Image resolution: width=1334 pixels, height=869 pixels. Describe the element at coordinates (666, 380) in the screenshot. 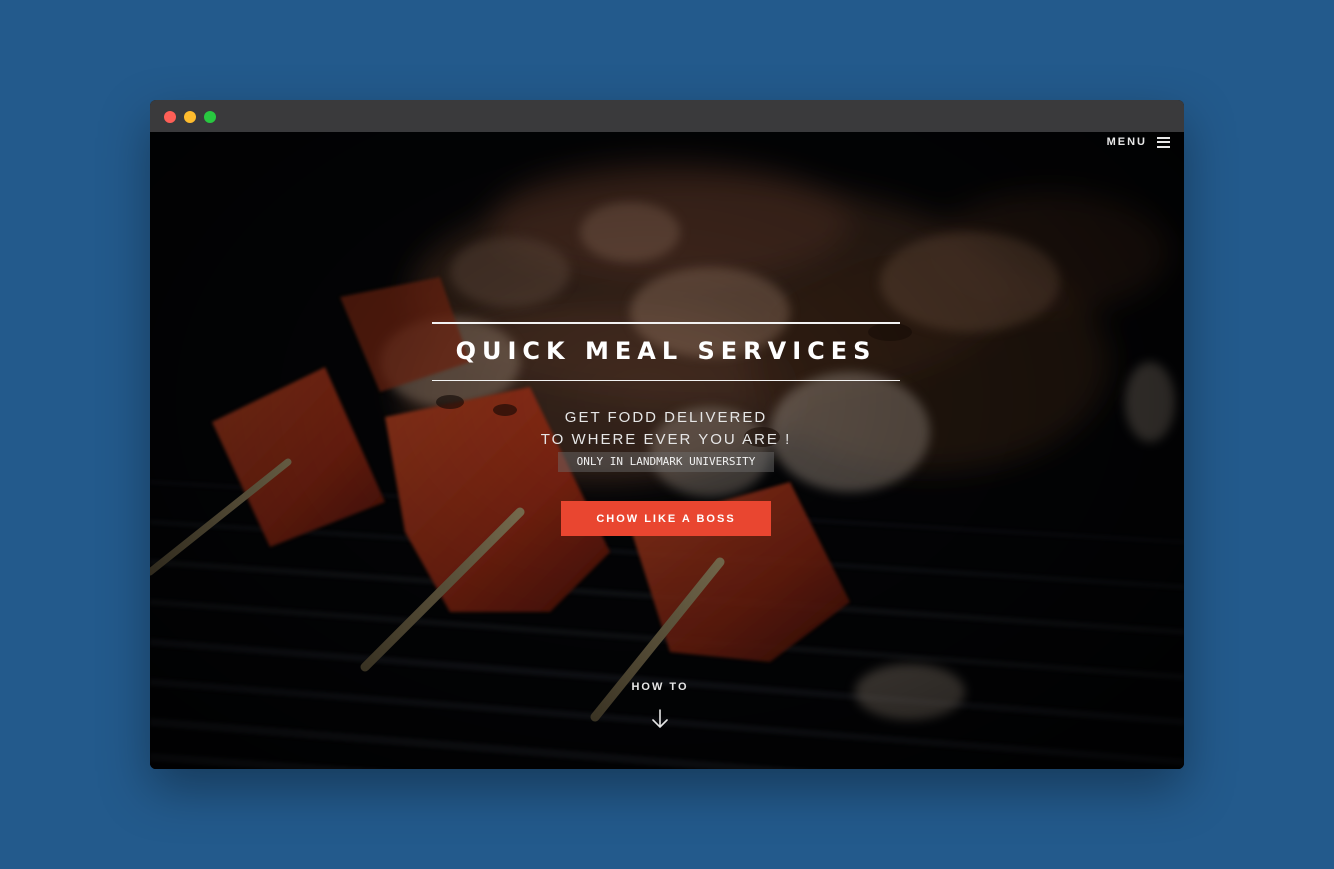

I see `title-bottom-rule` at that location.